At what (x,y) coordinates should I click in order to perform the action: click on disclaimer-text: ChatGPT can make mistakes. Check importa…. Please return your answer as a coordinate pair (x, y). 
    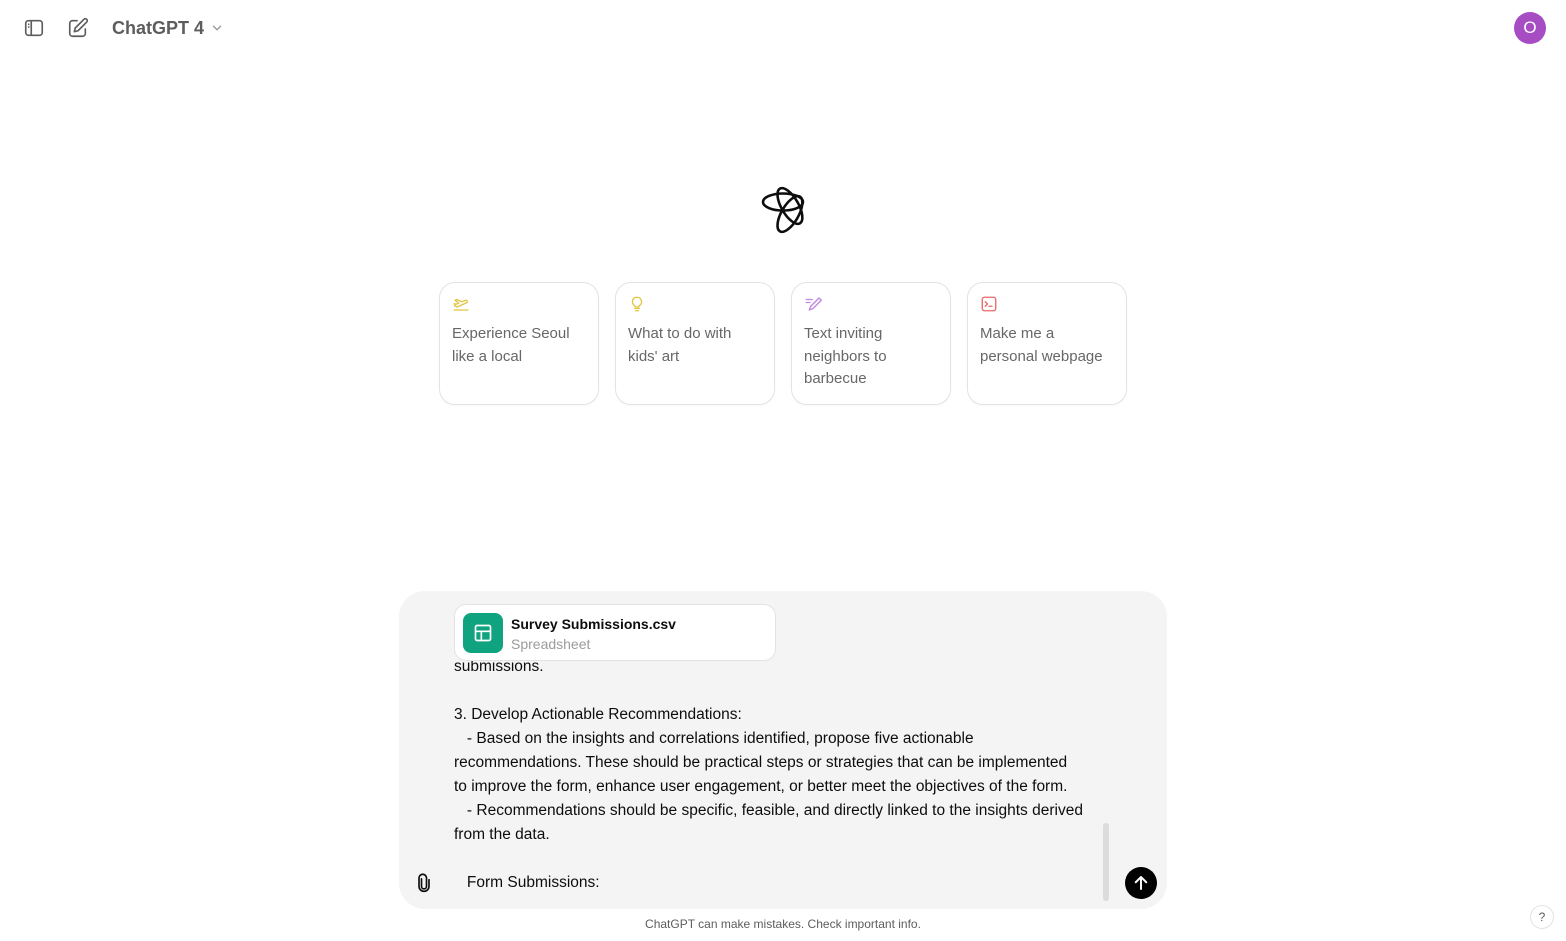
    Looking at the image, I should click on (783, 924).